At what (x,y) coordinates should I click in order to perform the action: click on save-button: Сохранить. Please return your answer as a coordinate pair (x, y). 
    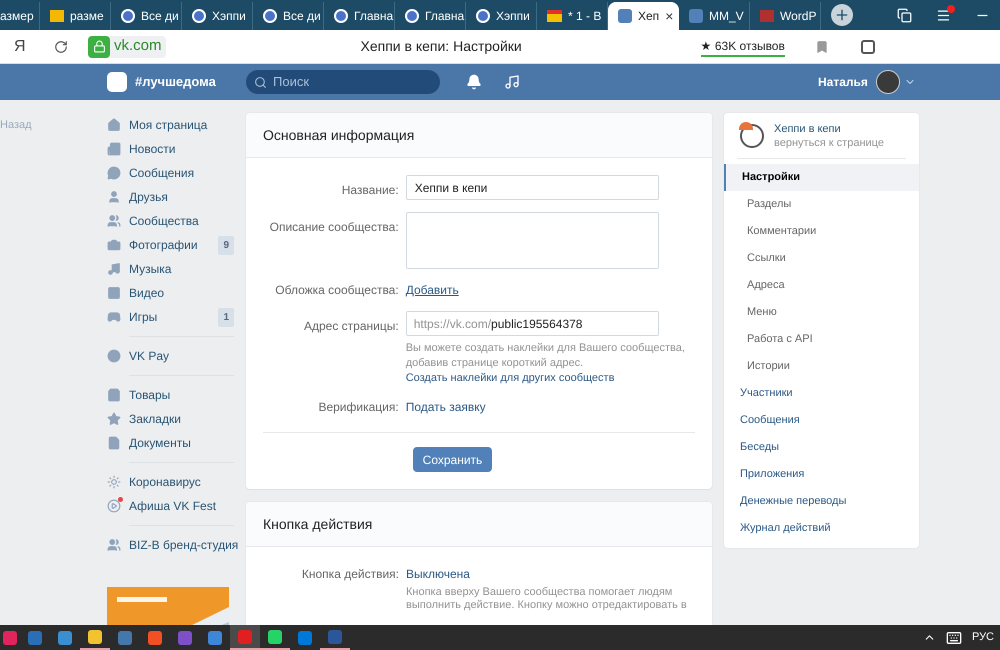
    Looking at the image, I should click on (452, 459).